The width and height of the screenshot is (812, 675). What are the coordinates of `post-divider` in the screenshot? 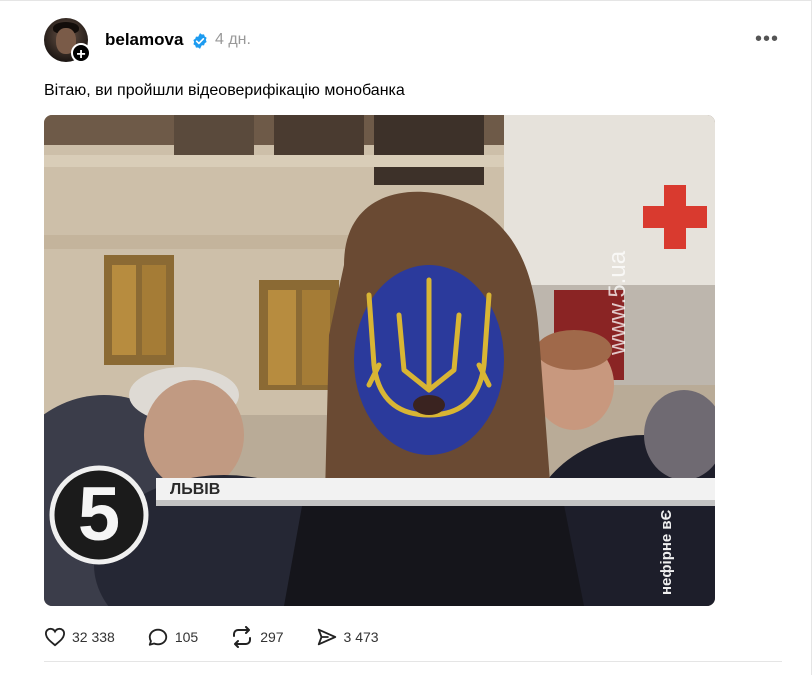 It's located at (413, 661).